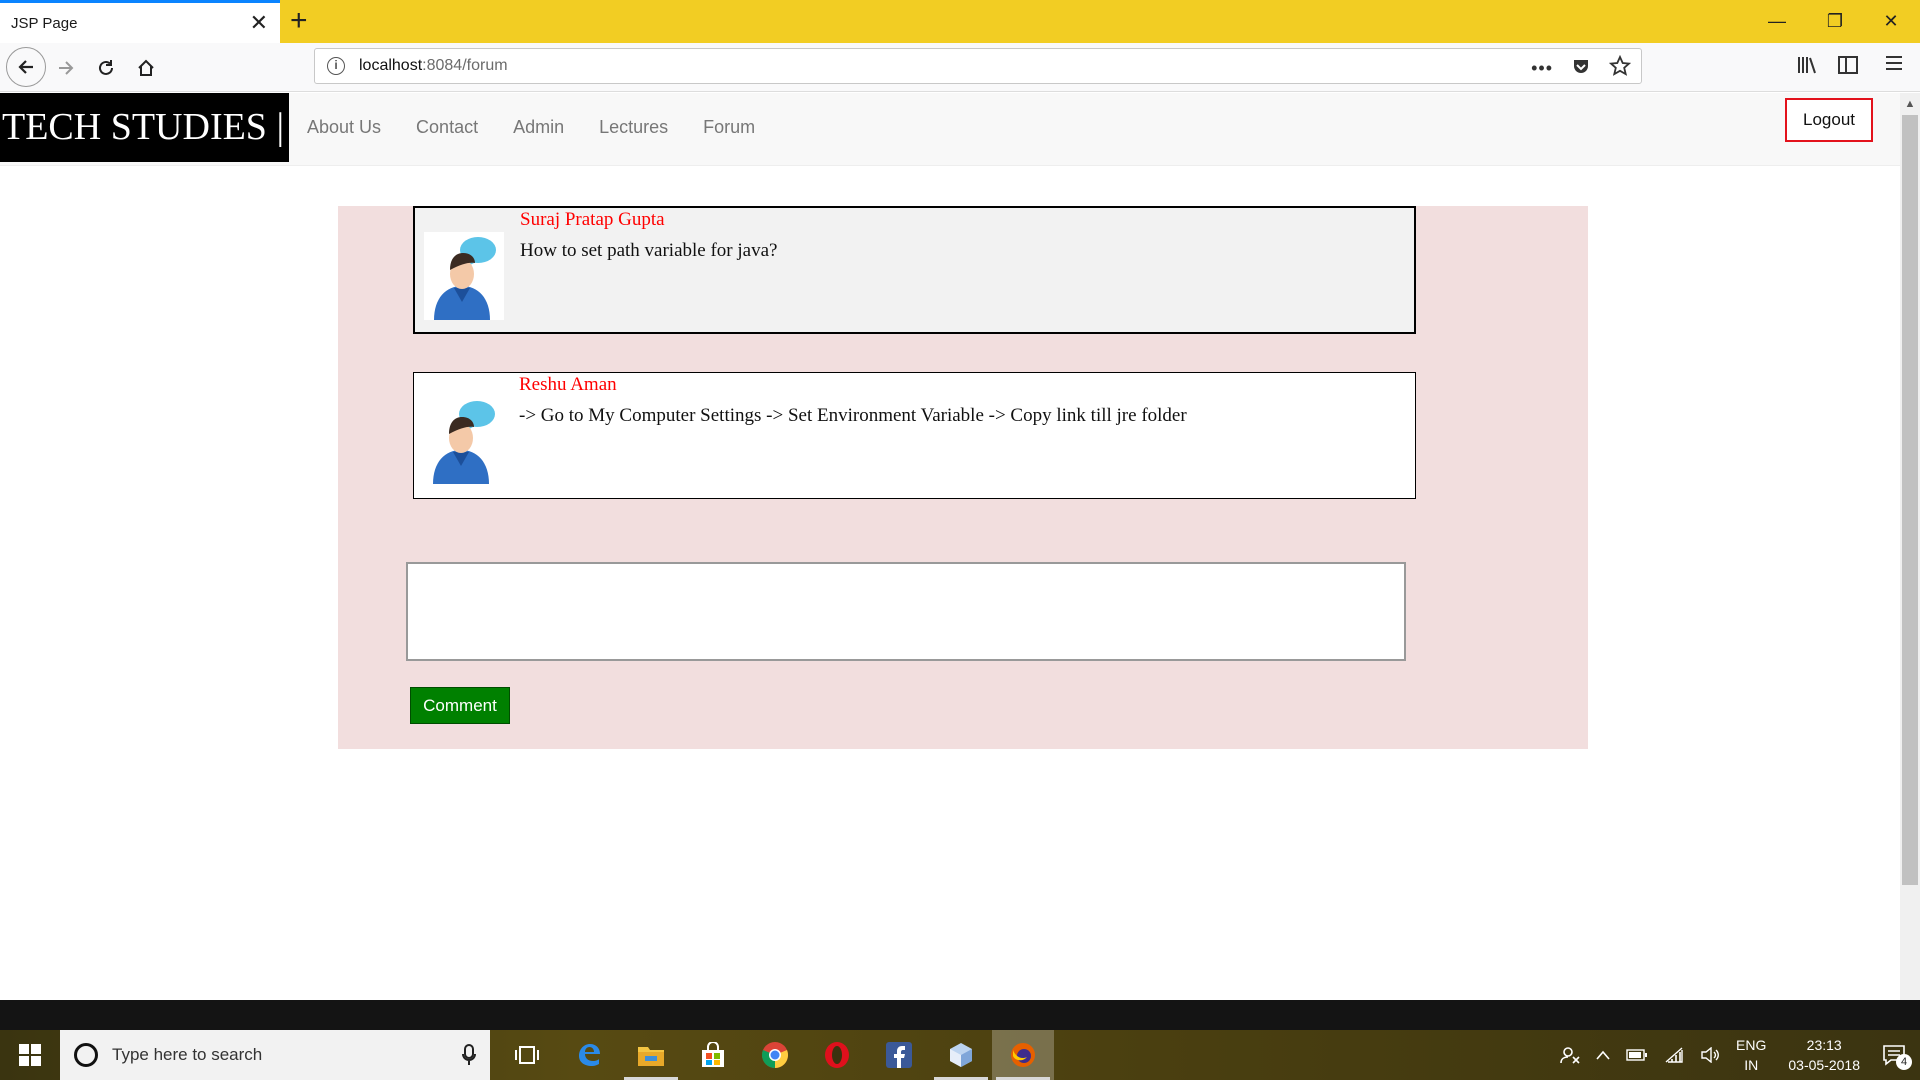  I want to click on lang-region: IN, so click(1751, 1065).